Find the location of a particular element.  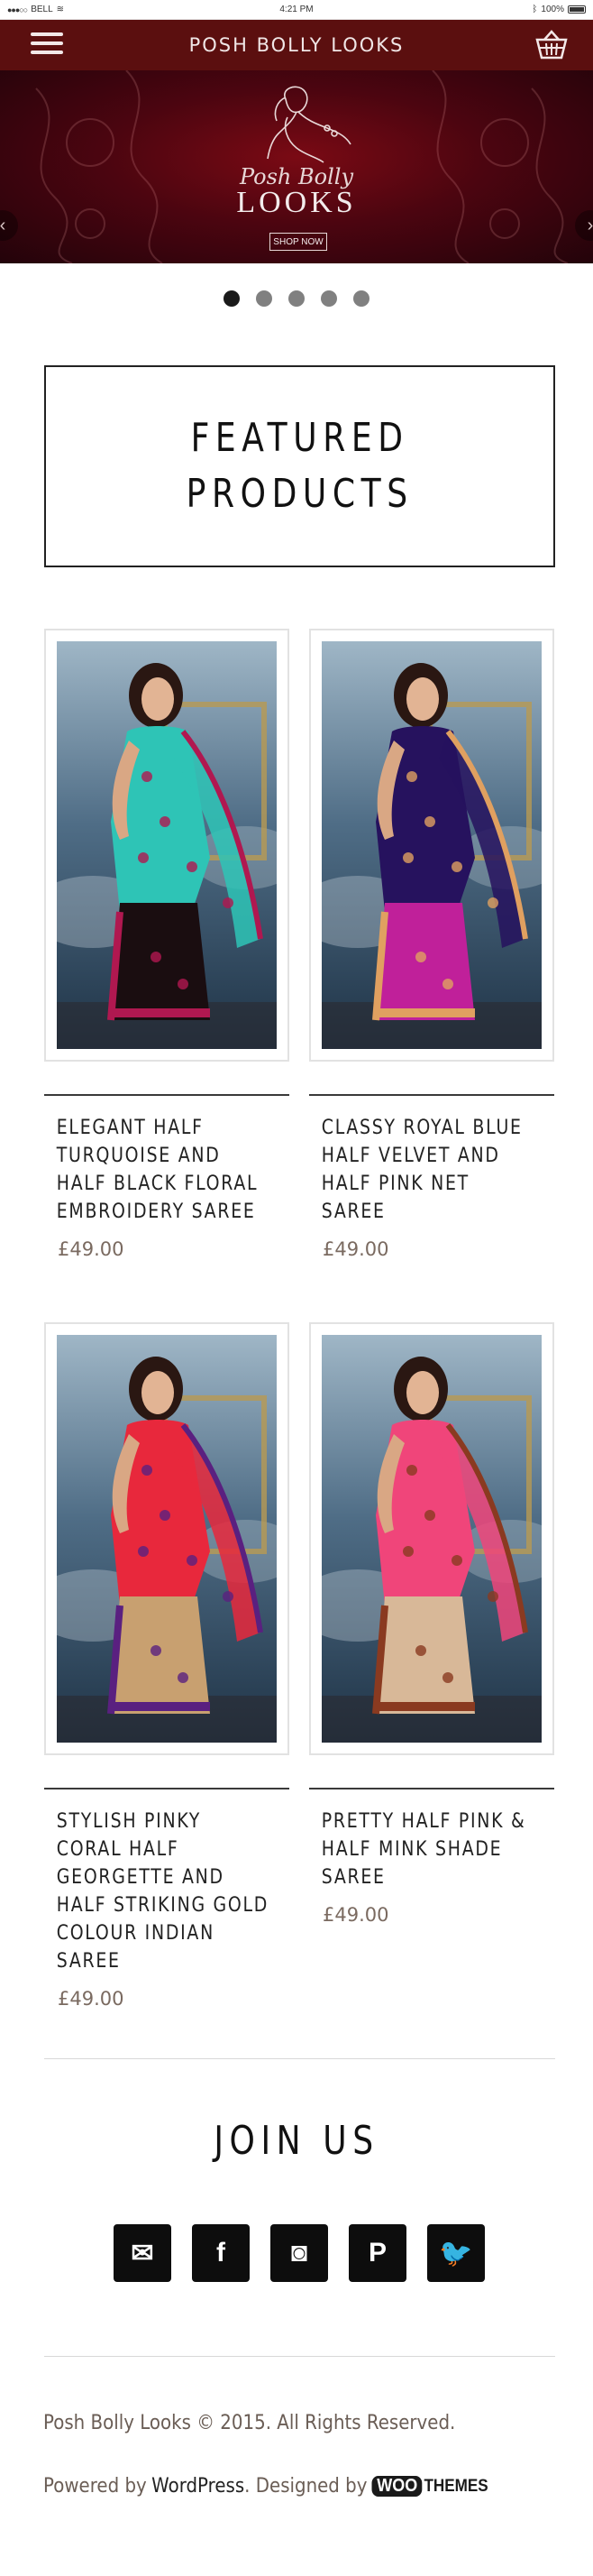

woothemes-logo: WOO THEMES is located at coordinates (429, 2486).